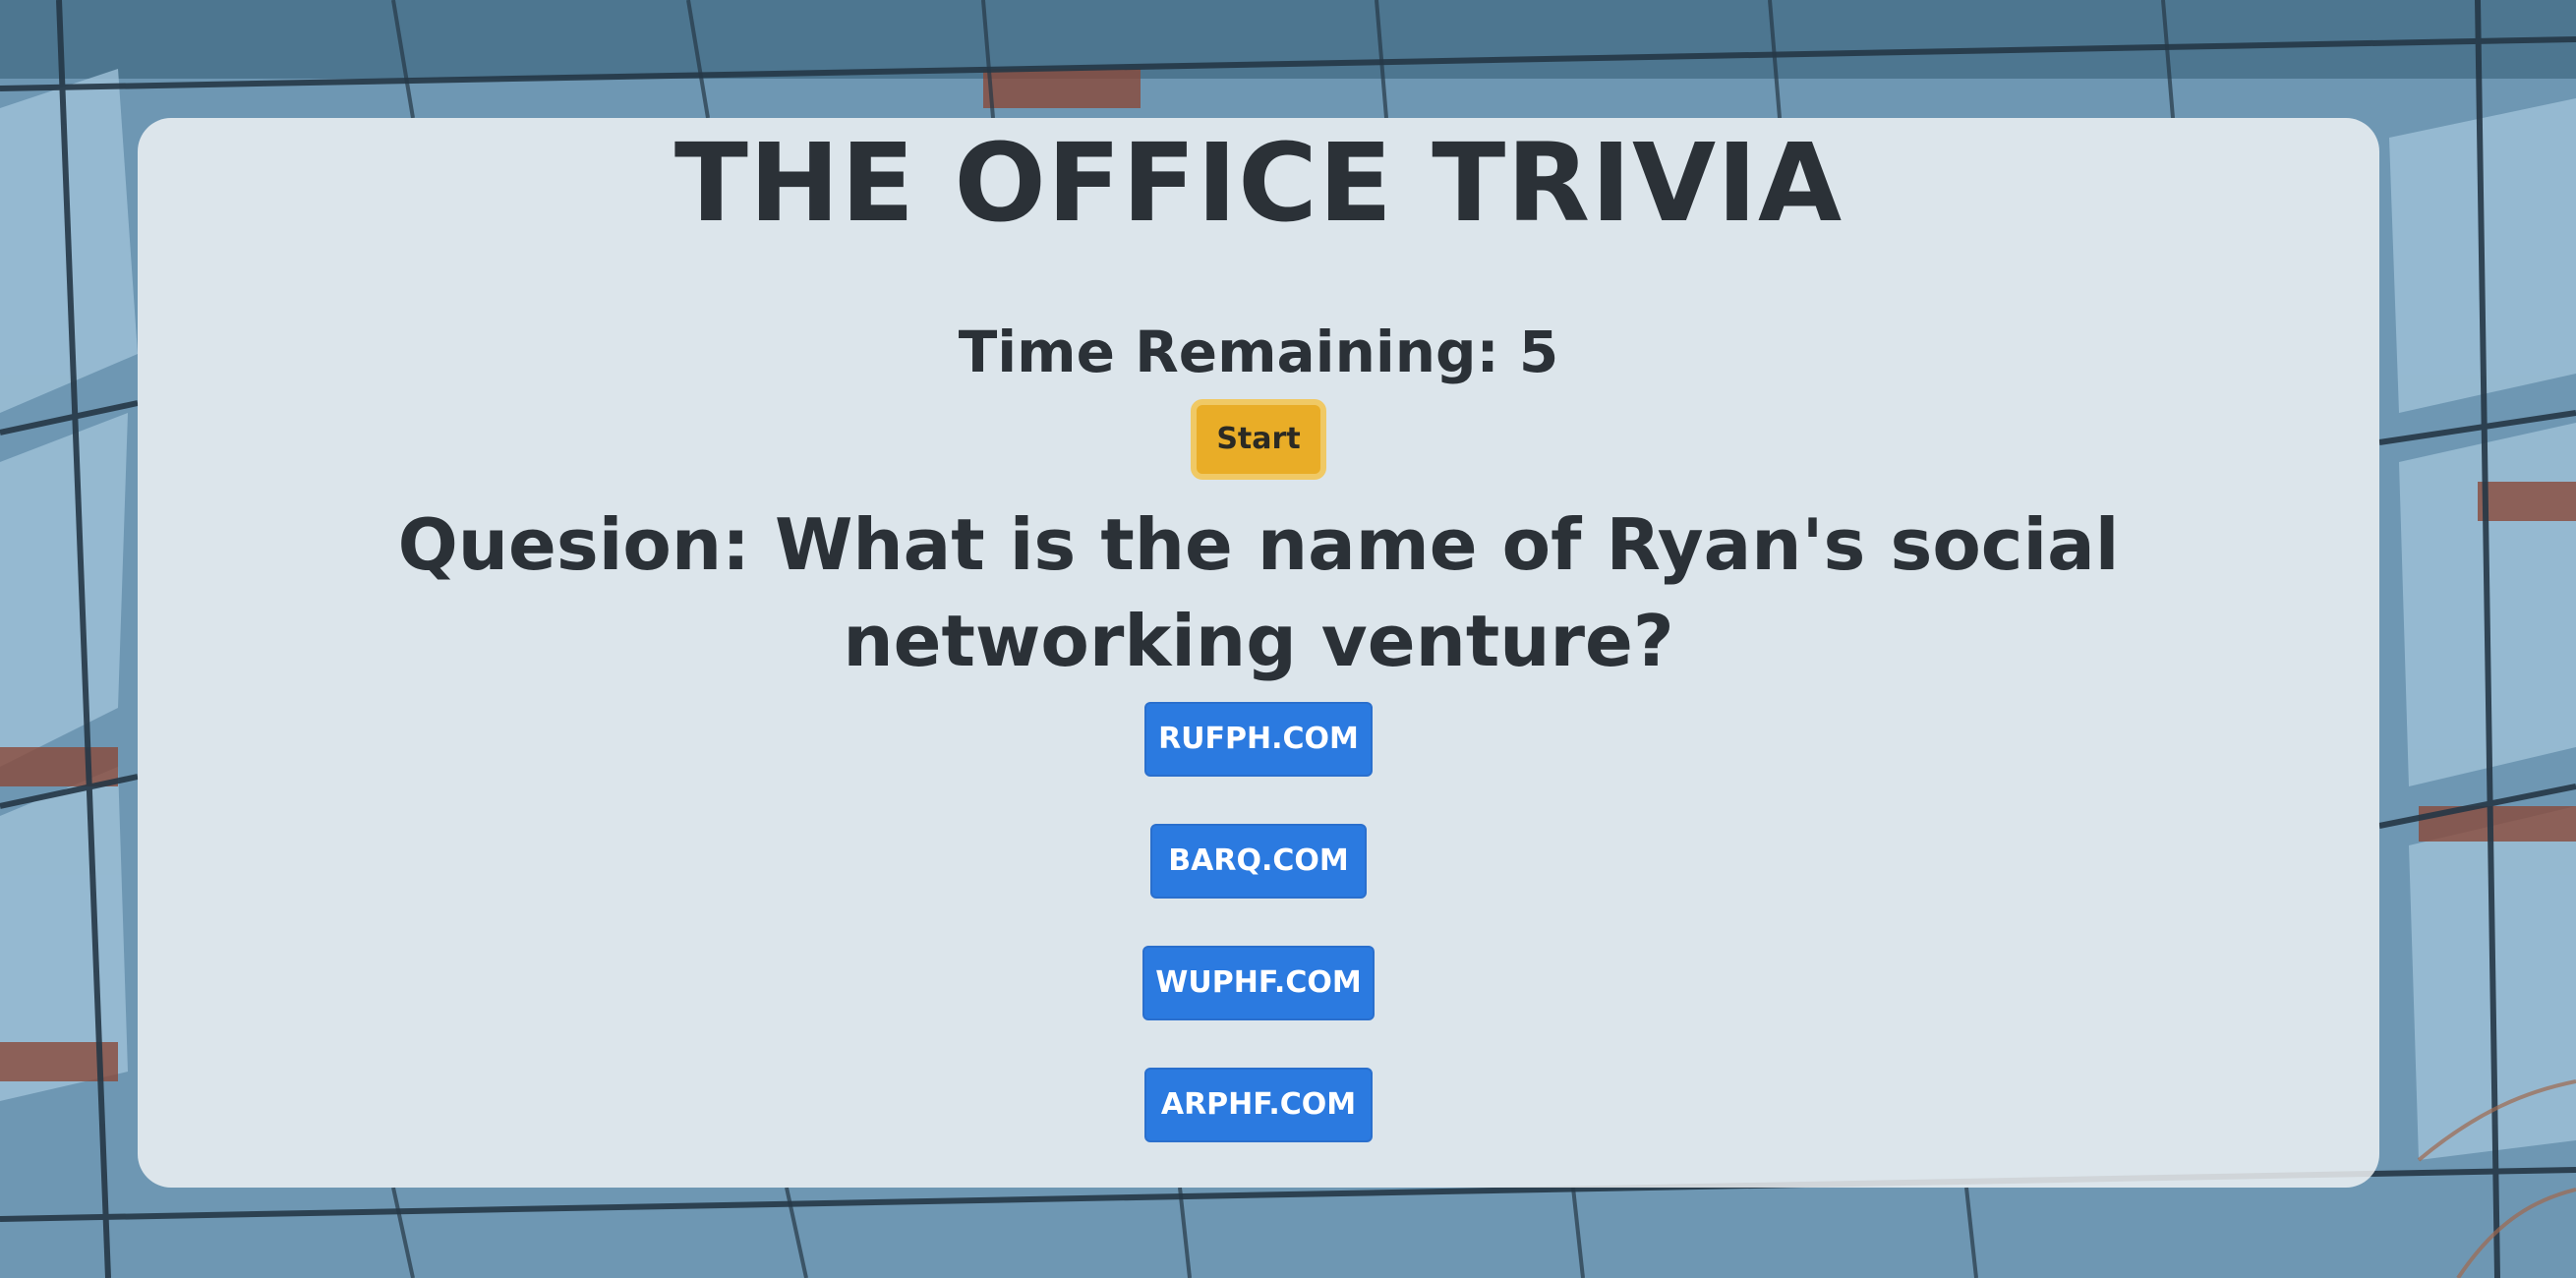  Describe the element at coordinates (1258, 739) in the screenshot. I see `answer-button-1: RUFPH.COM` at that location.